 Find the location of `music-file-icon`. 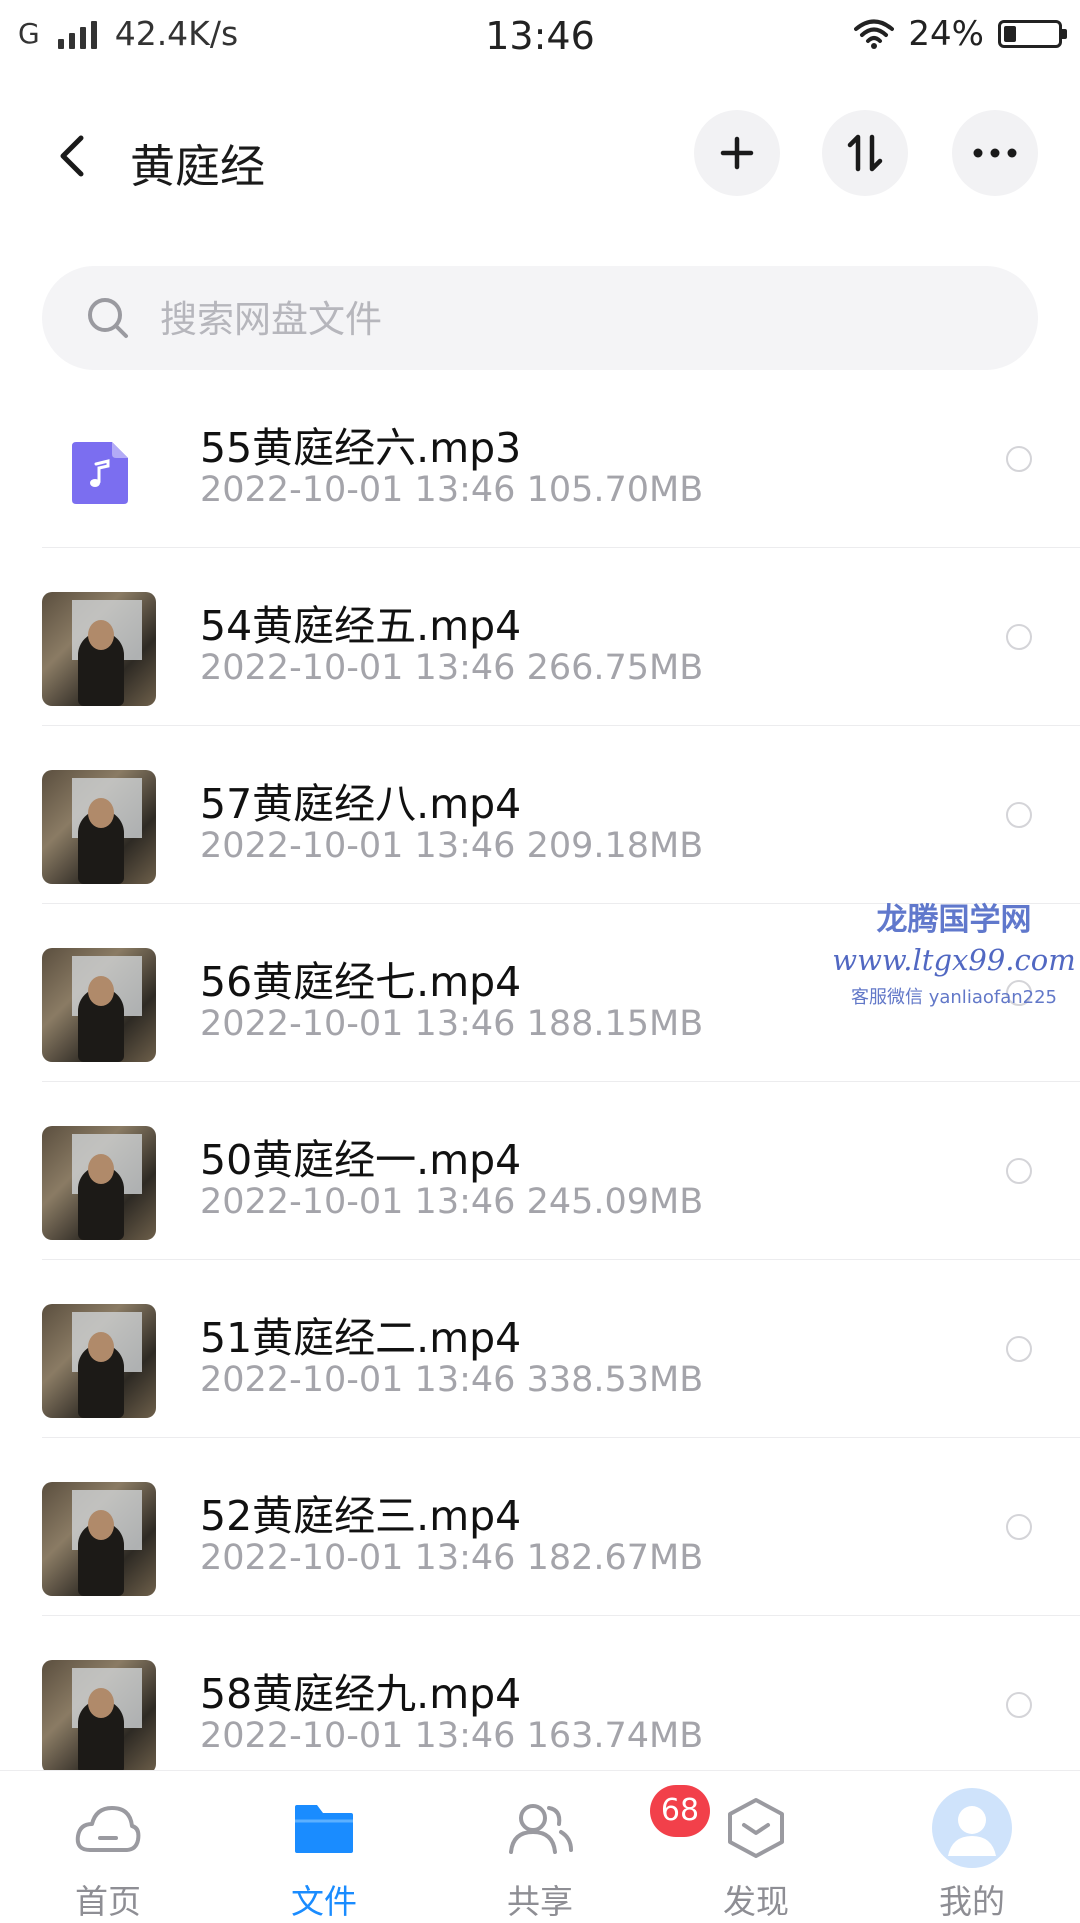

music-file-icon is located at coordinates (100, 473).